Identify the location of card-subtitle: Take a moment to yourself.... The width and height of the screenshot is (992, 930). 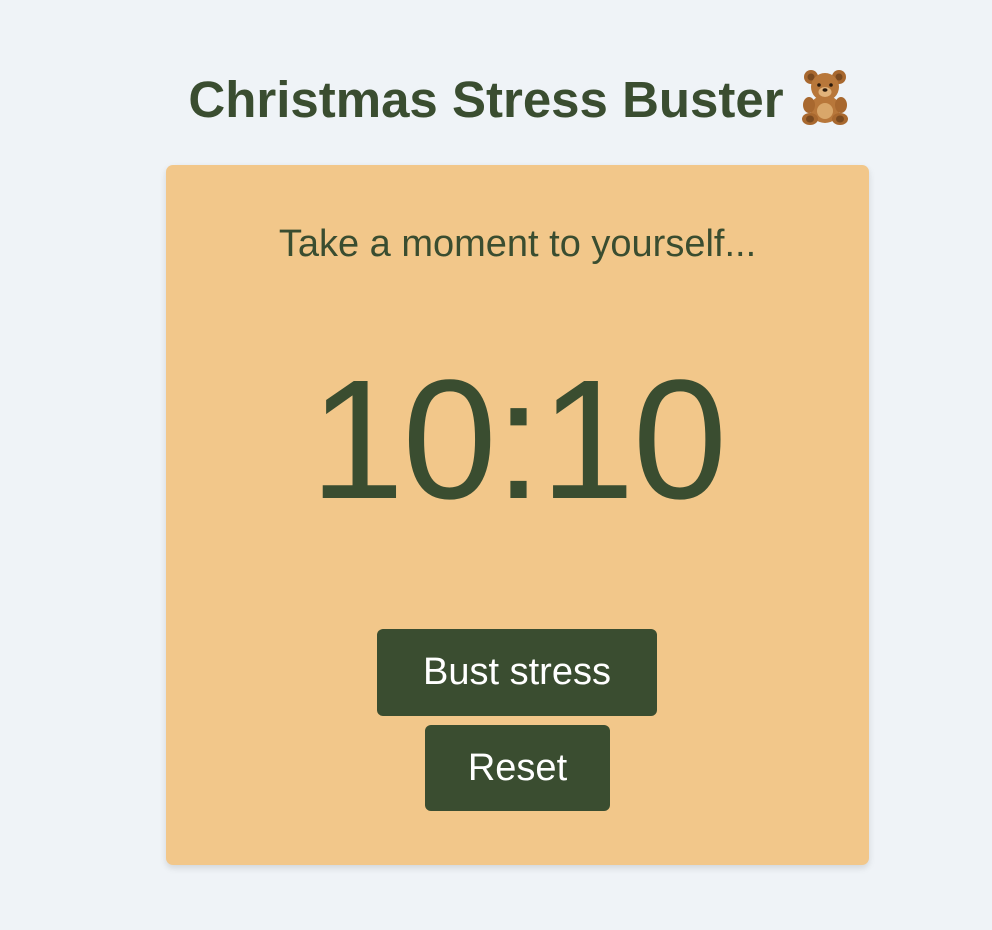
(517, 244).